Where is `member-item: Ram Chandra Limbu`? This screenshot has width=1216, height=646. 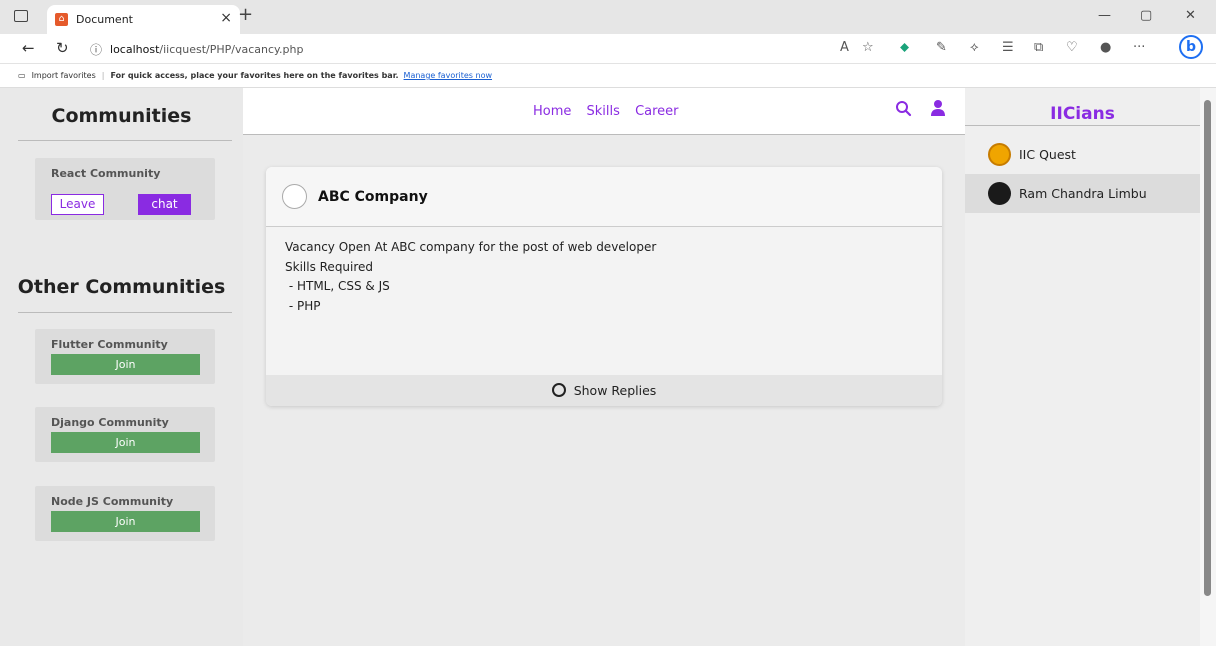 member-item: Ram Chandra Limbu is located at coordinates (1082, 193).